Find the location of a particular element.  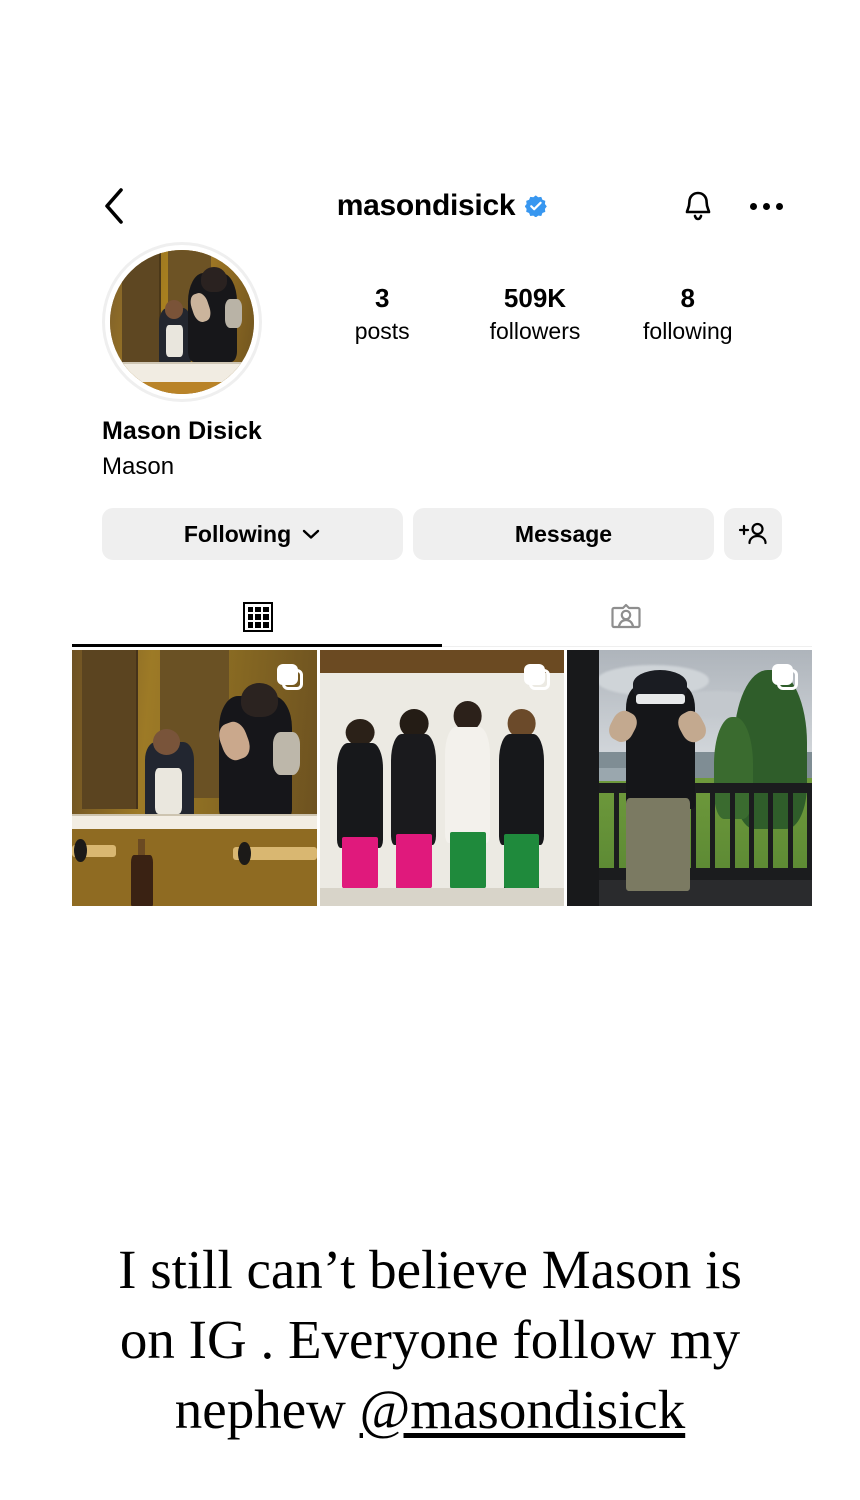

profile-stats: 3 posts 509K followers 8 following is located at coordinates (522, 294).